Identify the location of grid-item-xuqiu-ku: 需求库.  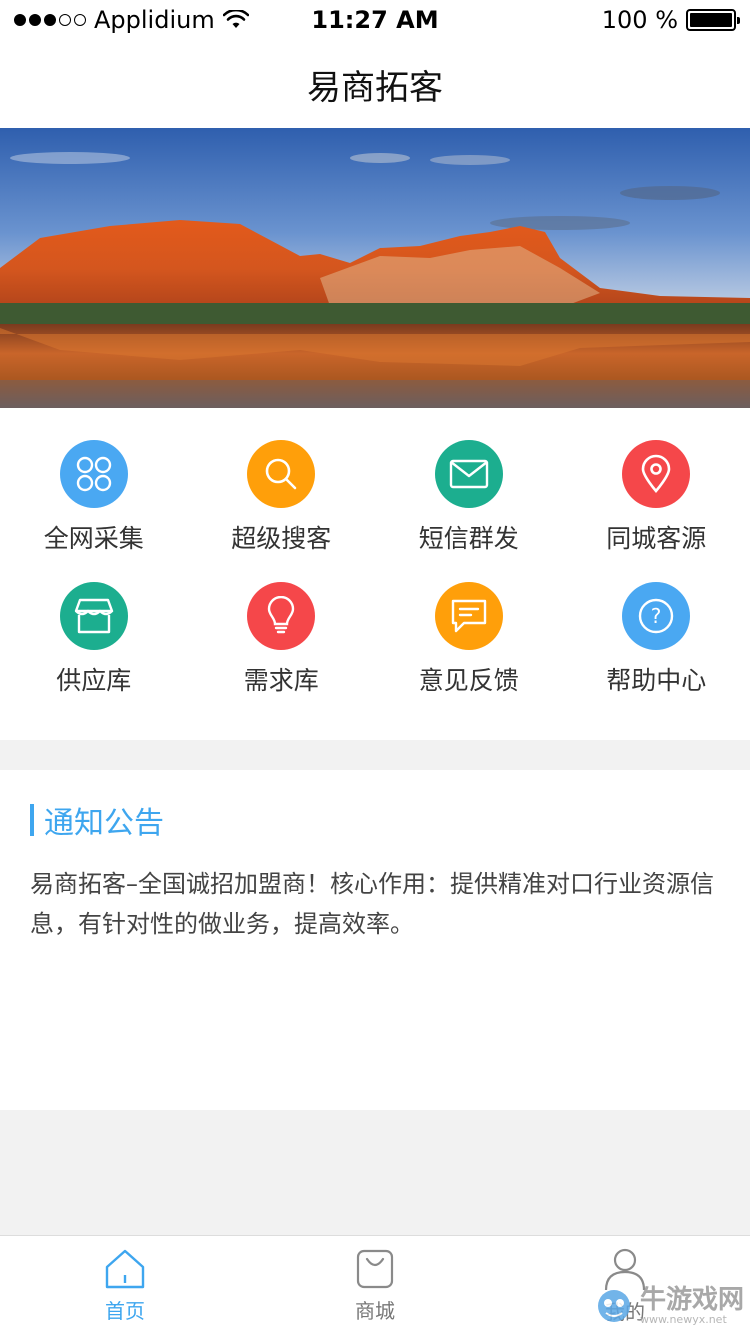
(282, 642).